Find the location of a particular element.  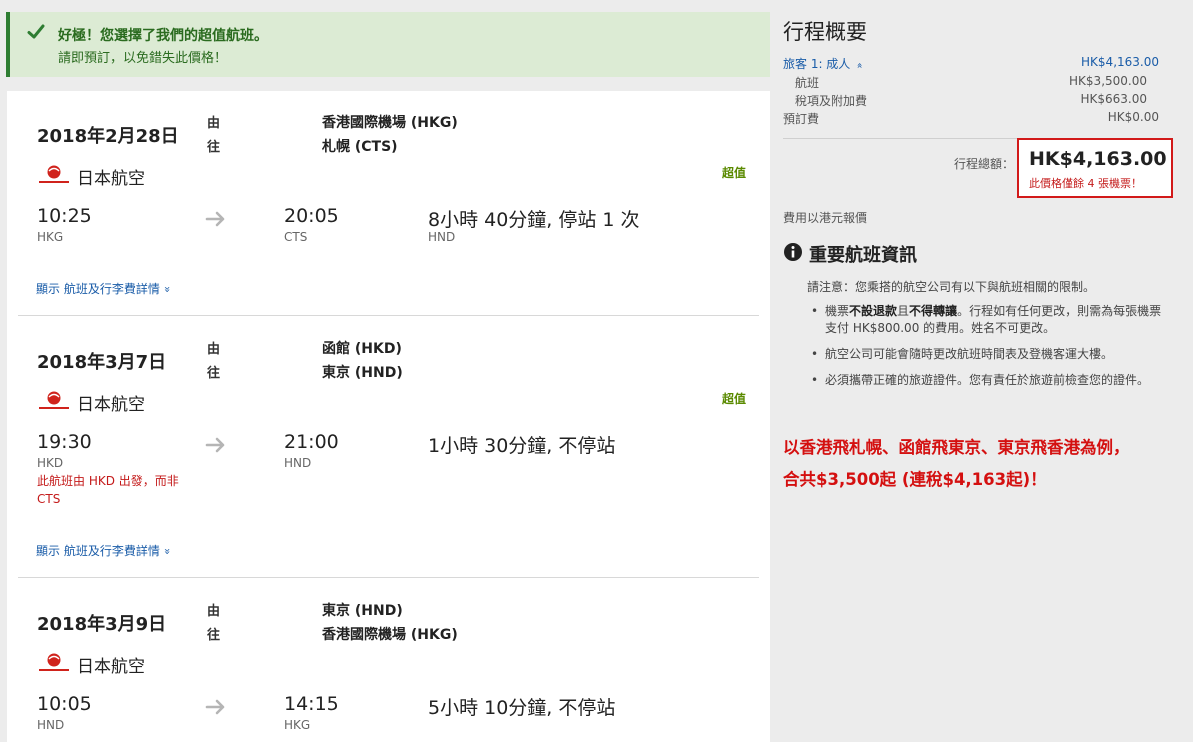

total-price-box: HK$4,163.00 此價格僅餘 4 張機票！ is located at coordinates (1095, 168).